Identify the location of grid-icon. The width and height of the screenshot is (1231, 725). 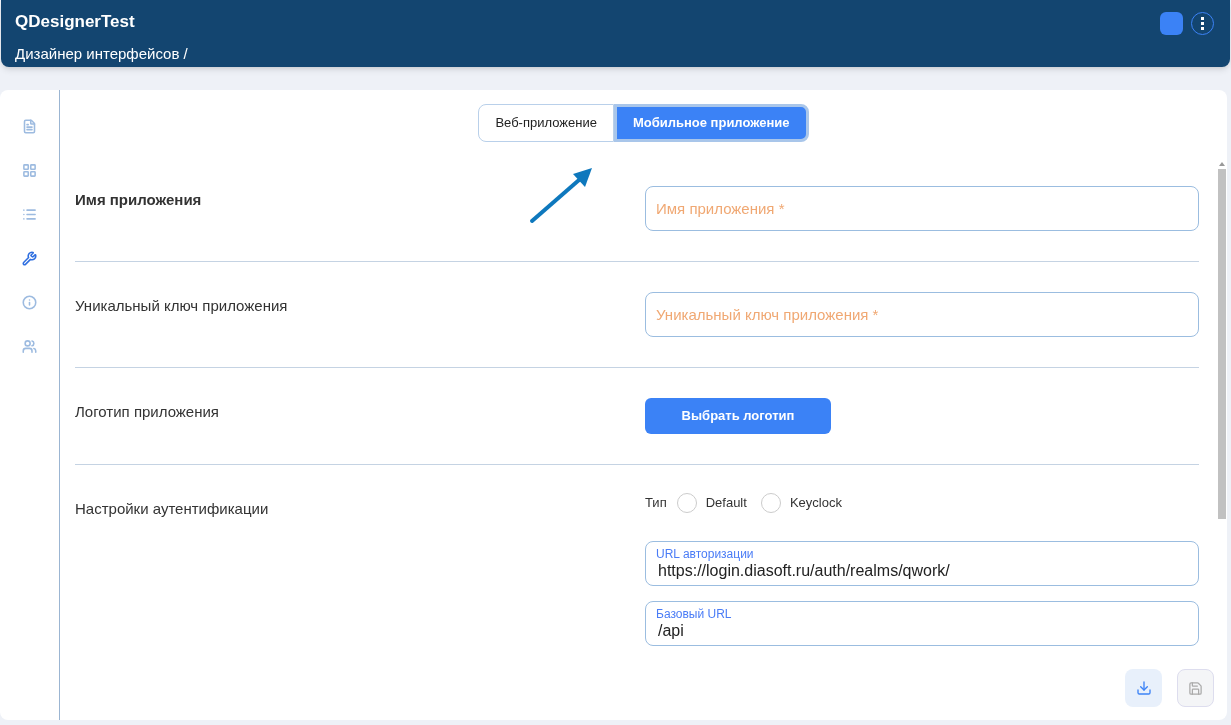
(29, 170).